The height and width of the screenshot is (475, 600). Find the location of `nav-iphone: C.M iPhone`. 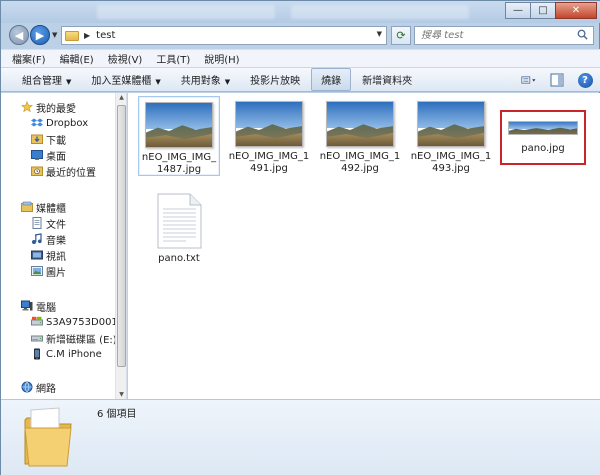

nav-iphone: C.M iPhone is located at coordinates (58, 354).